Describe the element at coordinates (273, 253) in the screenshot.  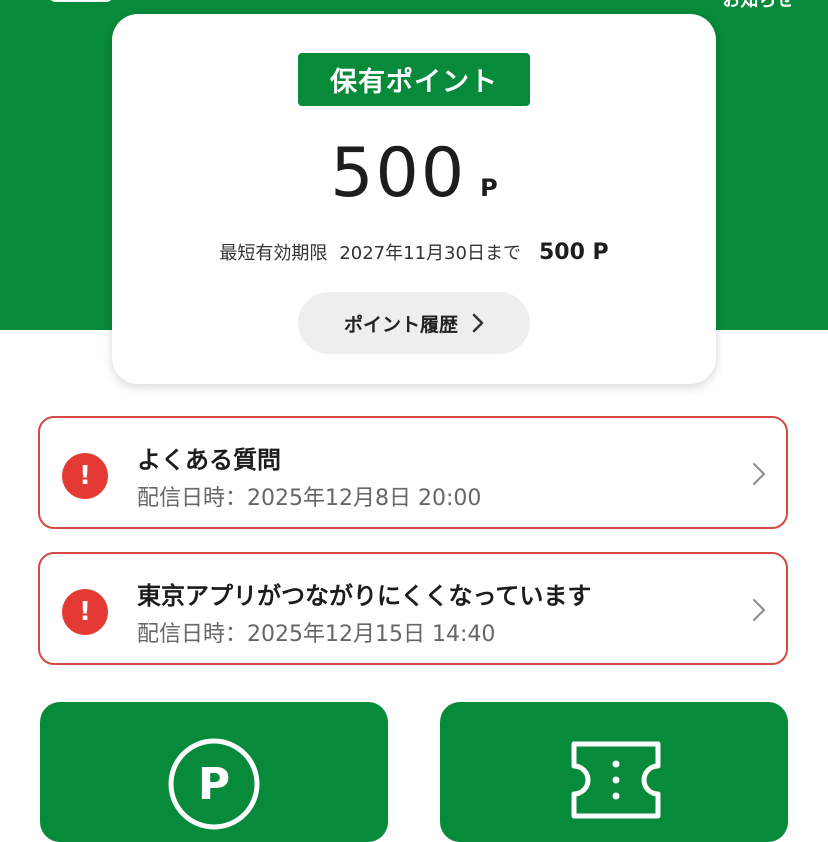
I see `expiry-label: 最短有効期限` at that location.